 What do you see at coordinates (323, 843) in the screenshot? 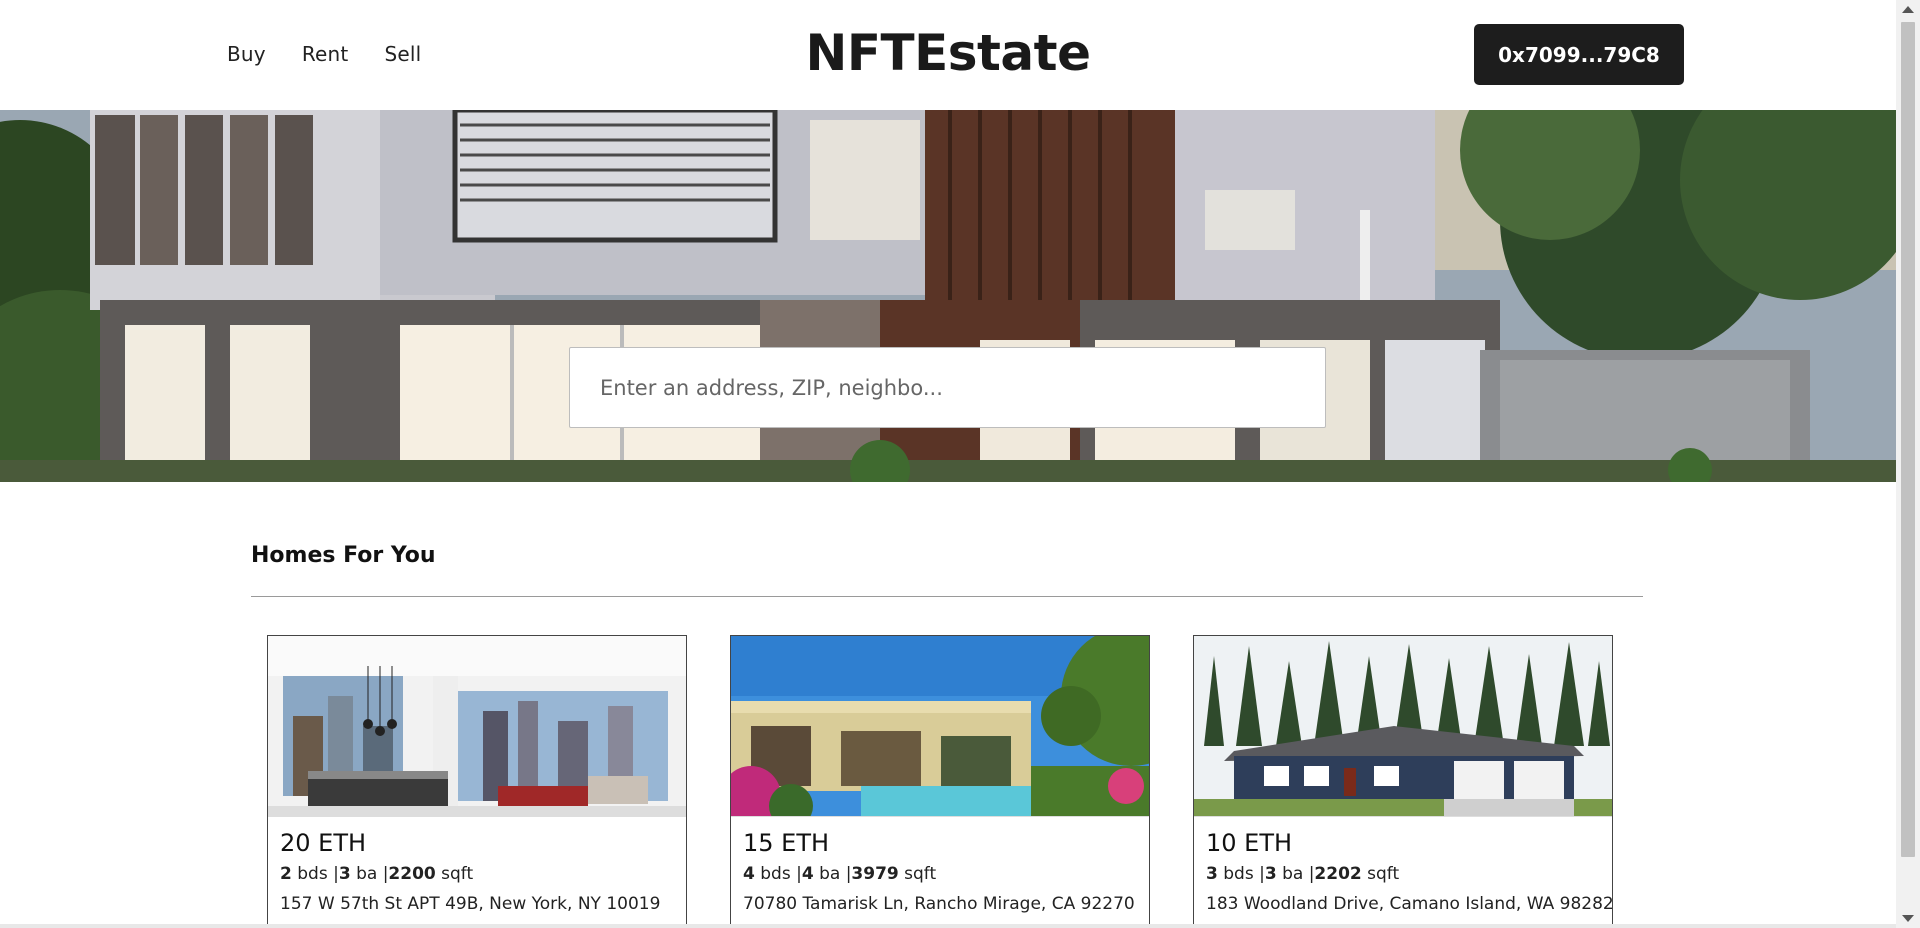
I see `listing-price: 20 ETH` at bounding box center [323, 843].